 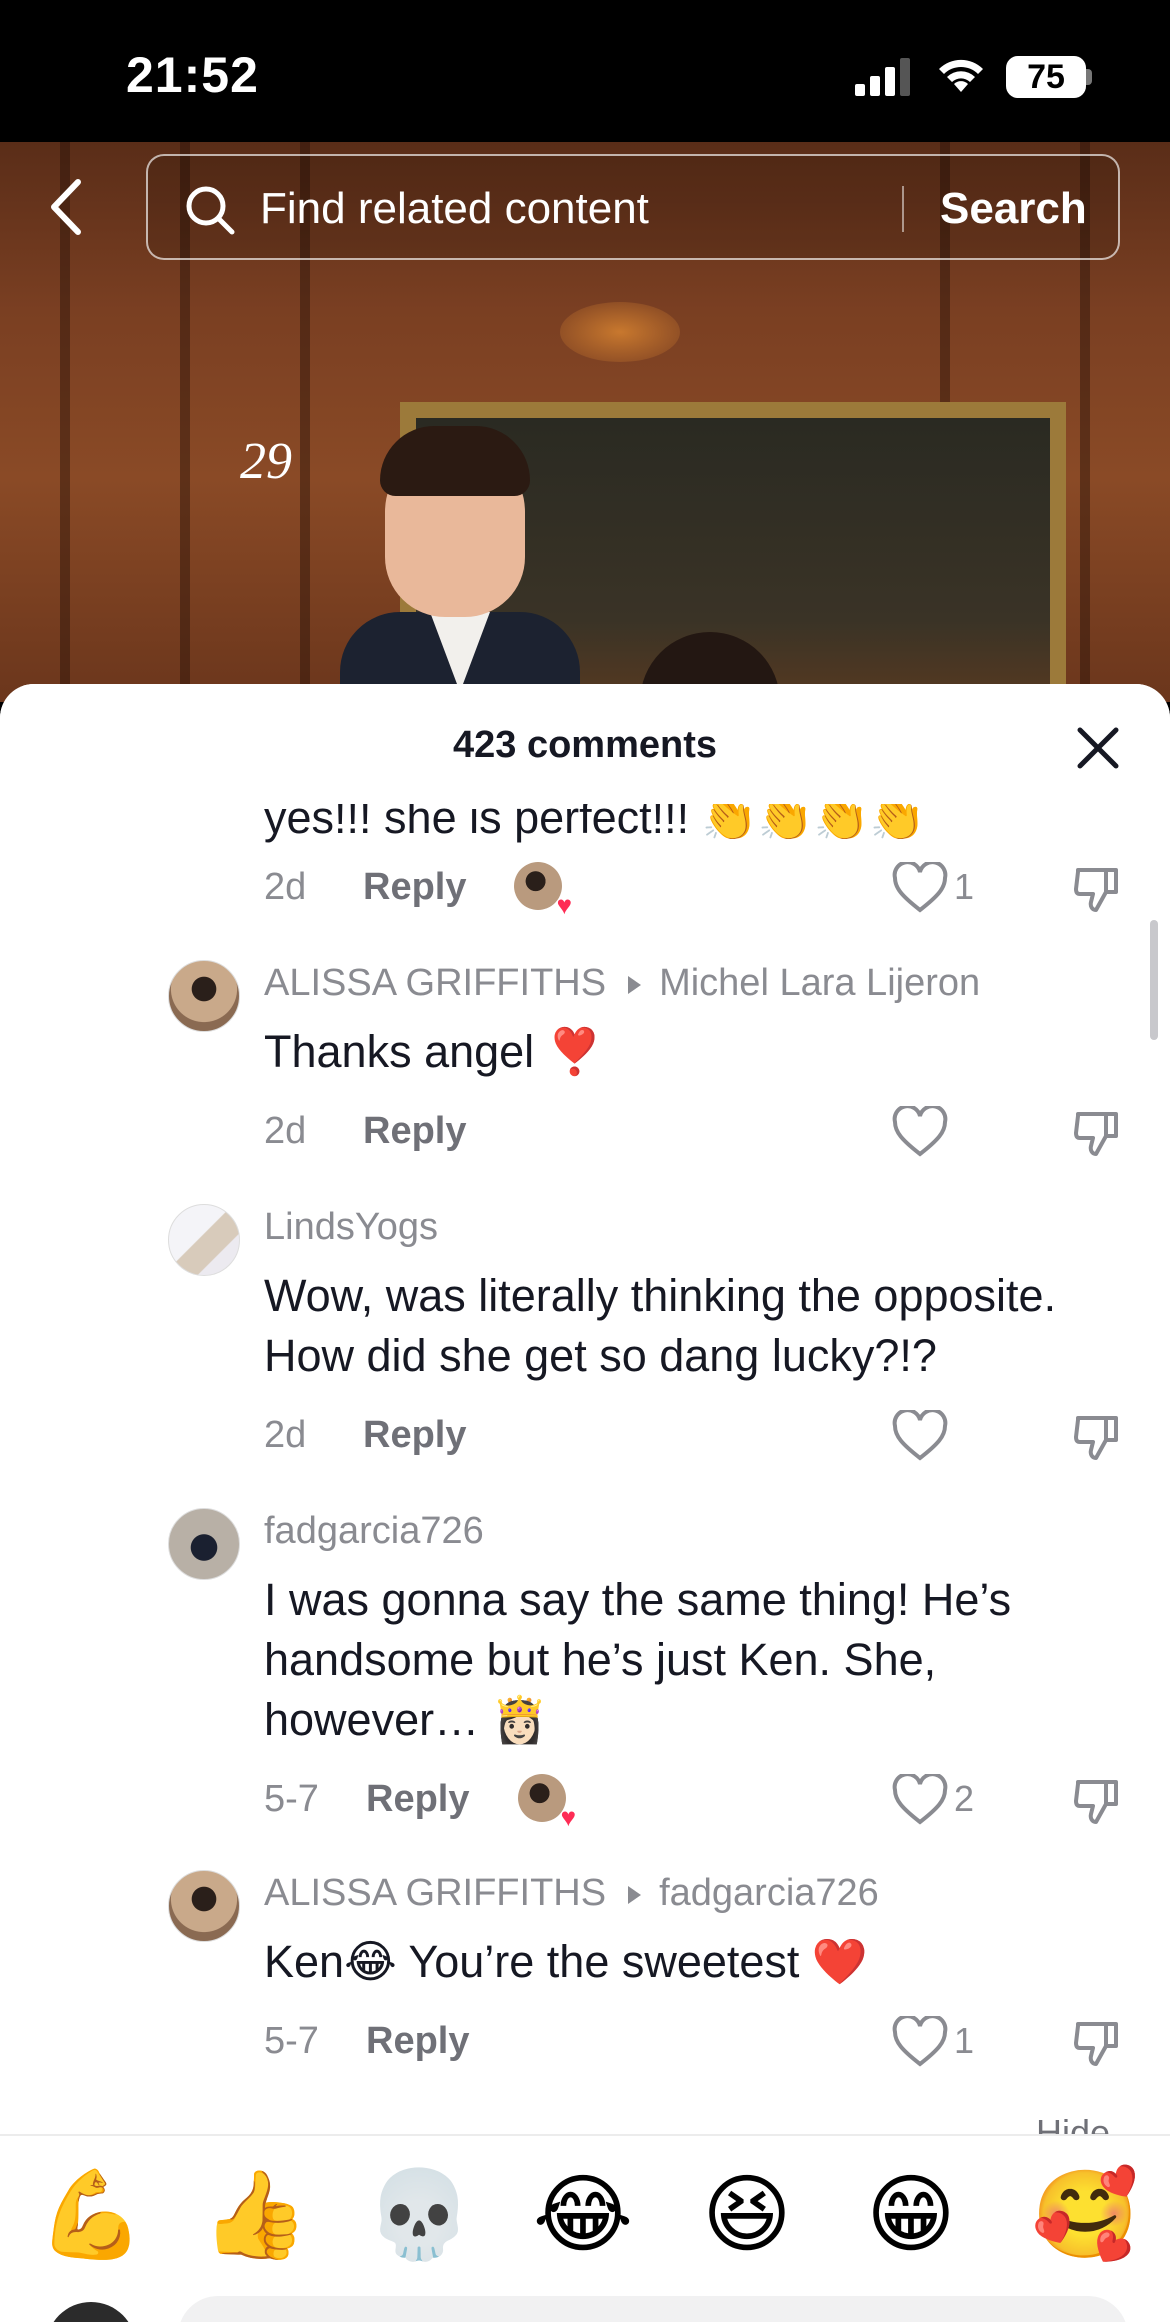 I want to click on comment-username: ALISSA GRIFFITHS Michel Lara Lijeron, so click(x=622, y=983).